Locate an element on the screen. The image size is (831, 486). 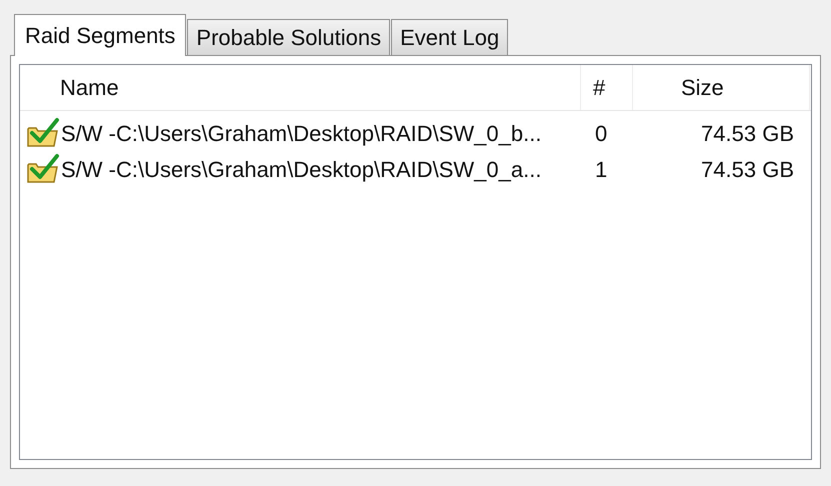
table-cell-text: 1 is located at coordinates (601, 170).